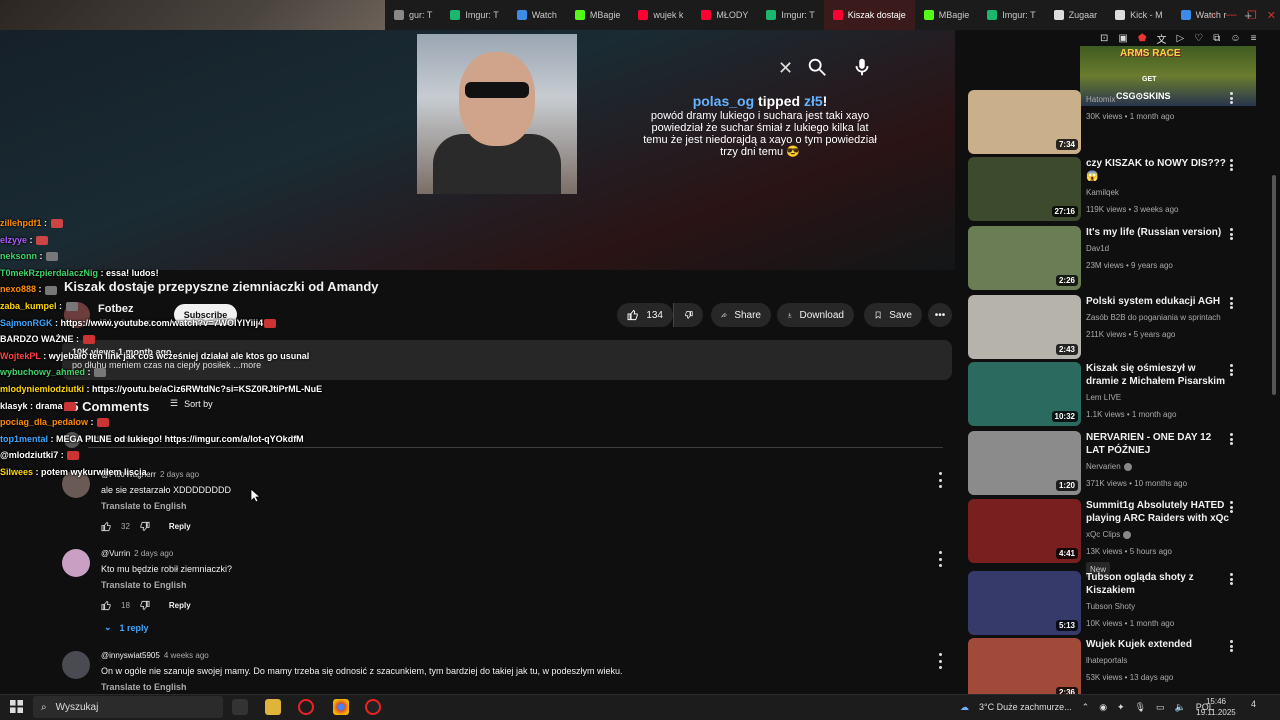 The height and width of the screenshot is (720, 1280). Describe the element at coordinates (1158, 644) in the screenshot. I see `recommendation-title: Wujek Kujek extended` at that location.